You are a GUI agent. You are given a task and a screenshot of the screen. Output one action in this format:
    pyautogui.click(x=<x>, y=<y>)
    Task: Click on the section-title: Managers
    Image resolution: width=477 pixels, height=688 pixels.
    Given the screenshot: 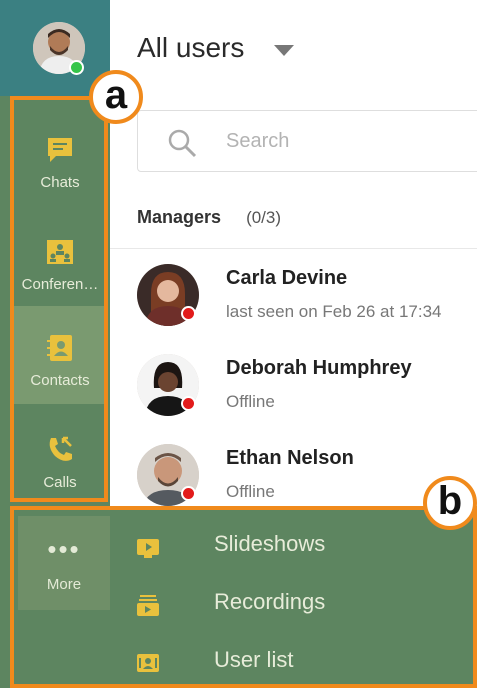 What is the action you would take?
    pyautogui.click(x=179, y=217)
    